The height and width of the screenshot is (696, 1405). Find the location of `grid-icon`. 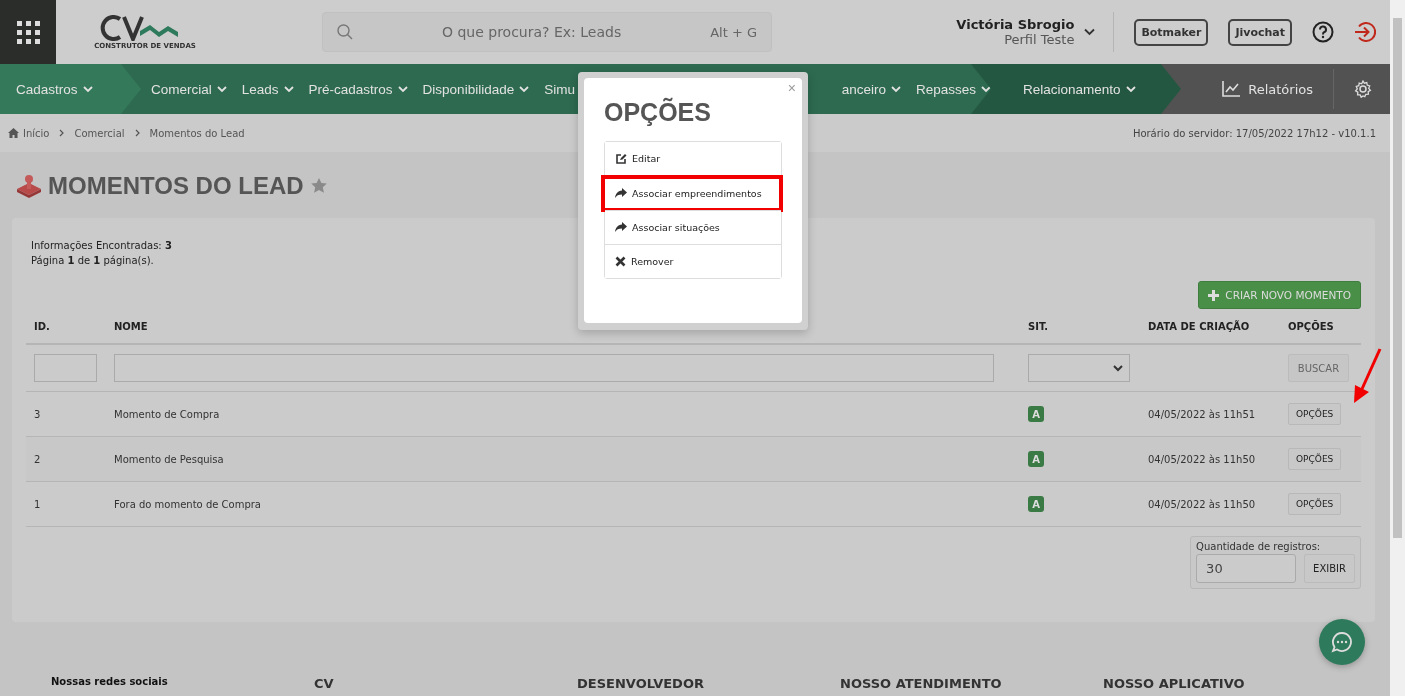

grid-icon is located at coordinates (28, 32).